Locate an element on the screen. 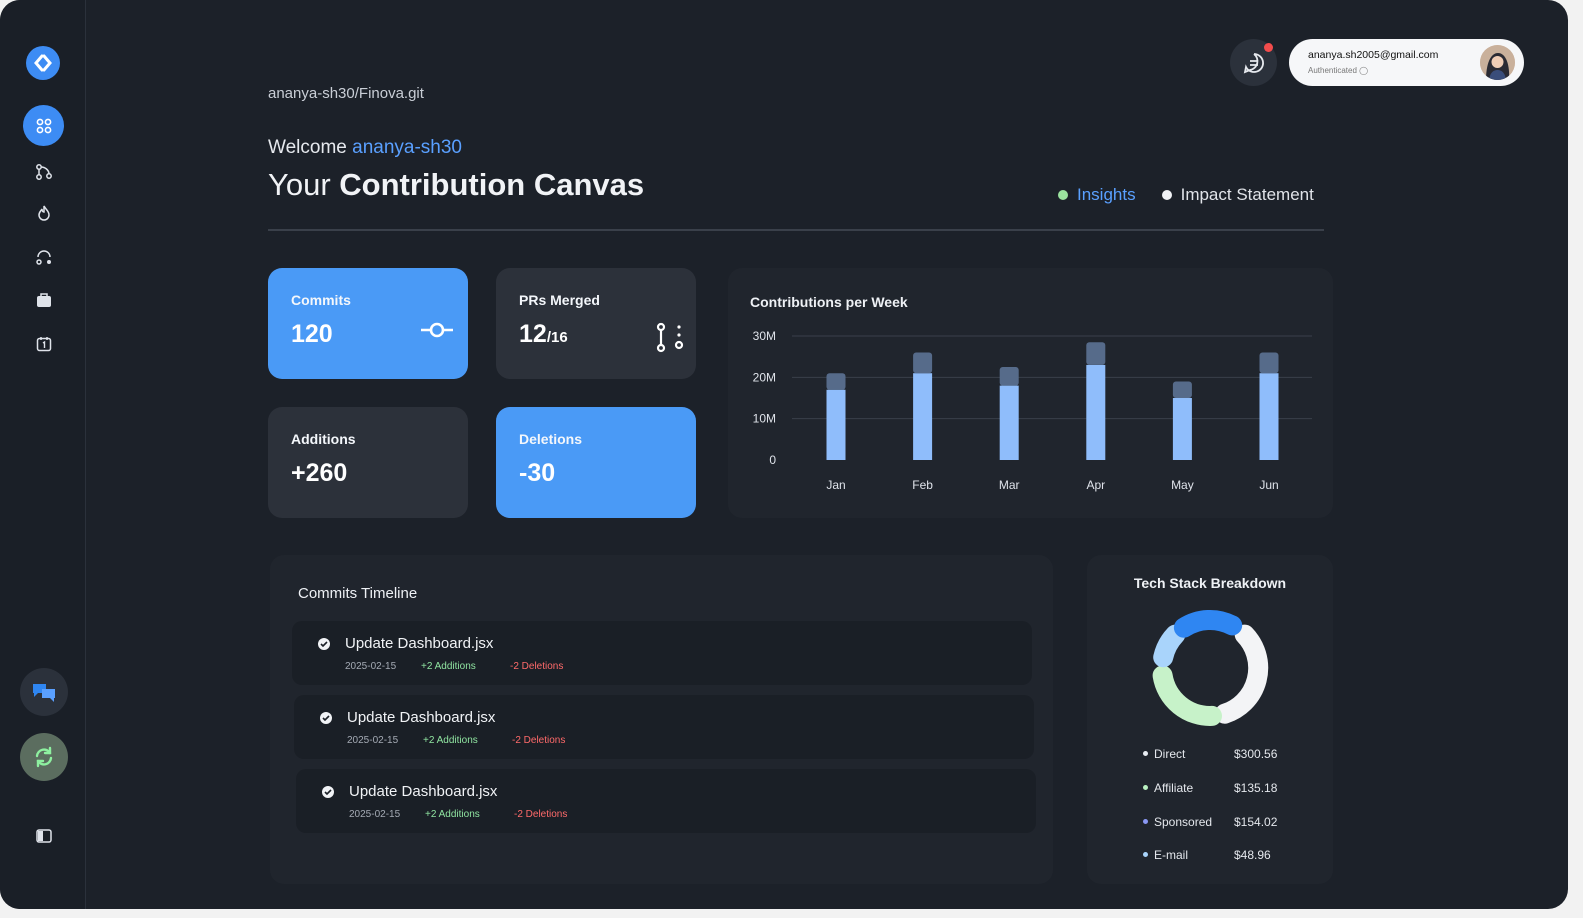 The image size is (1583, 918). auth-status-text: Authenticated is located at coordinates (1332, 70).